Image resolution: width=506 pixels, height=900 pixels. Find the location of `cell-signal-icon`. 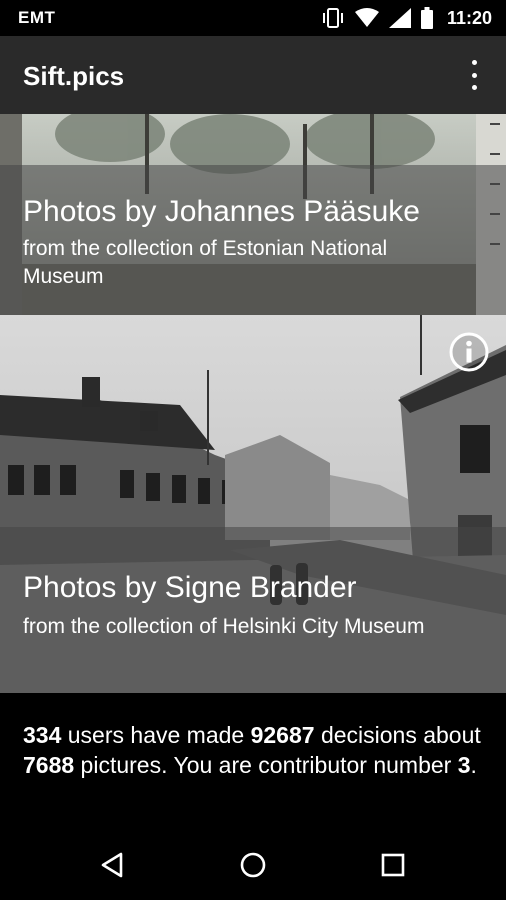

cell-signal-icon is located at coordinates (399, 18).